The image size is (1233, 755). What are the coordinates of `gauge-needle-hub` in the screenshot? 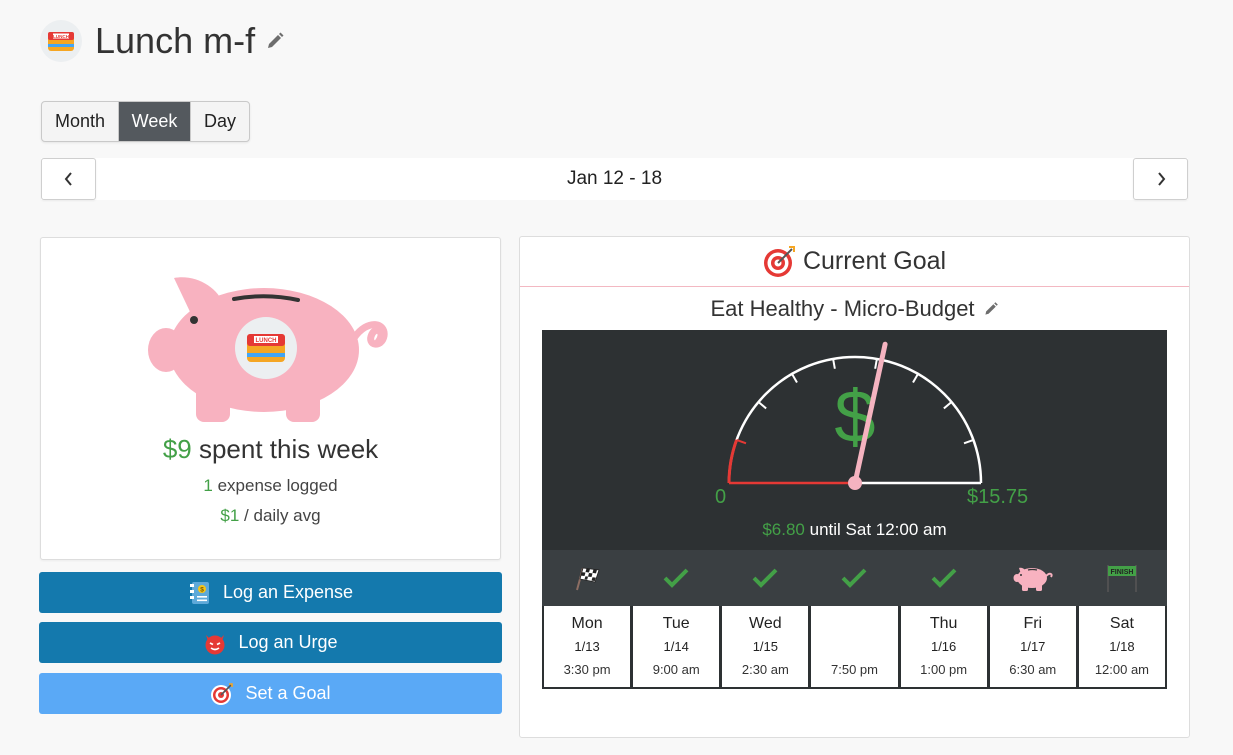 It's located at (855, 483).